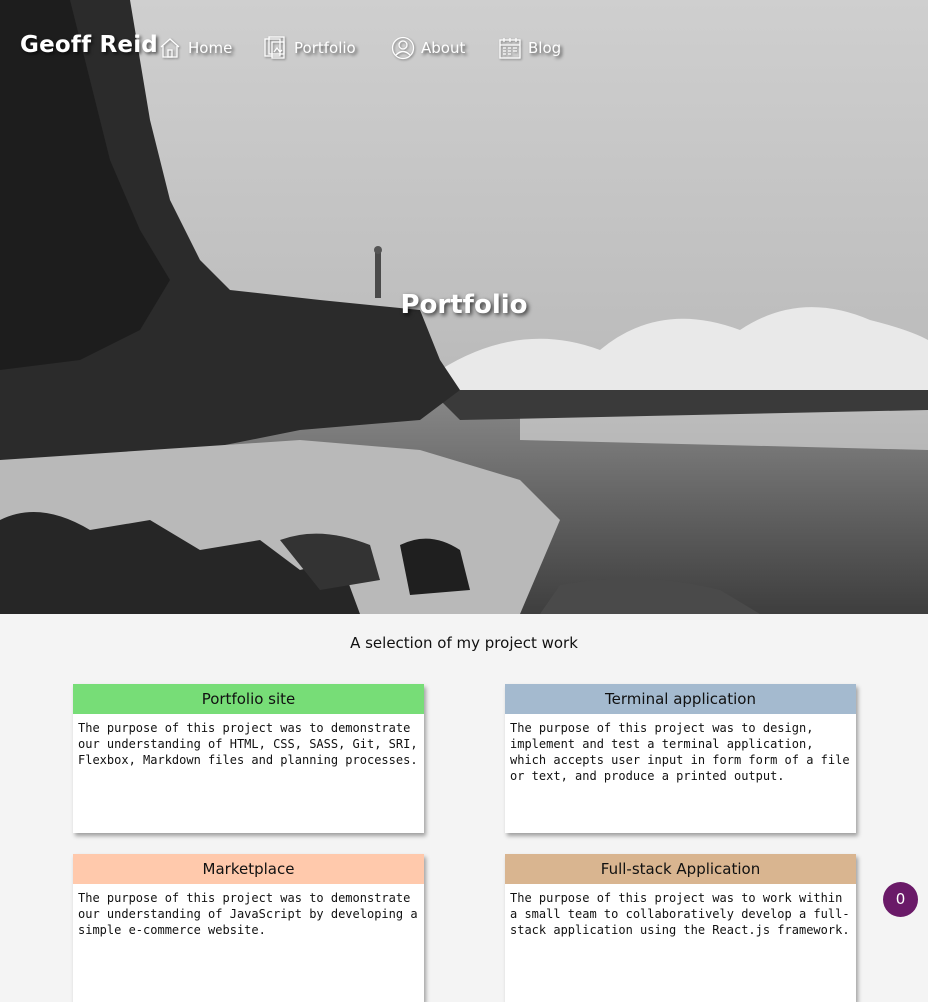 The width and height of the screenshot is (928, 1002). I want to click on nav-item-about: About, so click(428, 48).